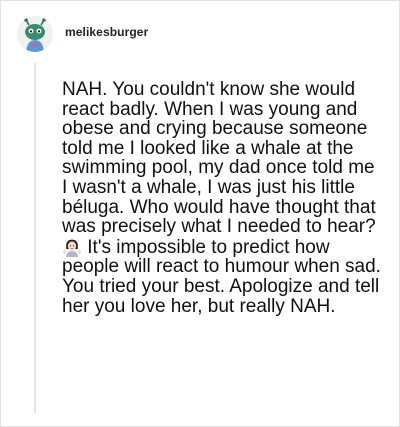 This screenshot has width=400, height=427. Describe the element at coordinates (35, 238) in the screenshot. I see `quote-bar` at that location.